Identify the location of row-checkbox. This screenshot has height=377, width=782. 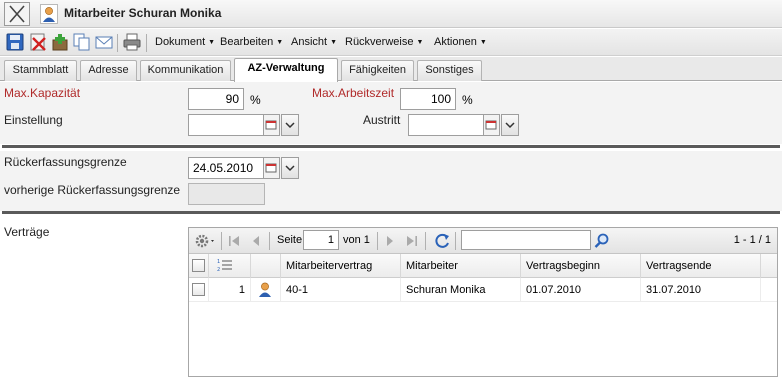
(198, 289).